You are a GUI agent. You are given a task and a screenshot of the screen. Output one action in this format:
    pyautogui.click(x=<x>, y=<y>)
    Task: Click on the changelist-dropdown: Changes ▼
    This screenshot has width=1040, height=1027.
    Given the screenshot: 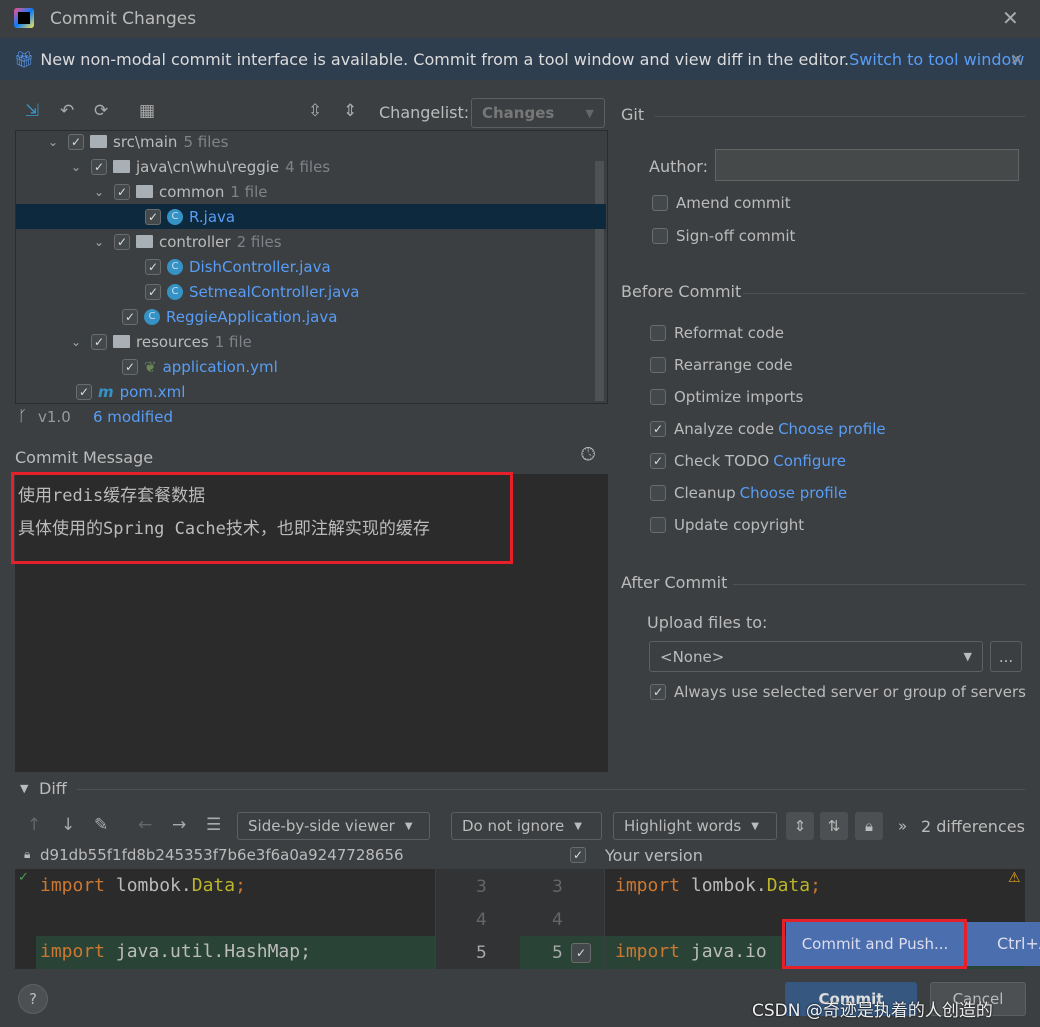 What is the action you would take?
    pyautogui.click(x=538, y=113)
    